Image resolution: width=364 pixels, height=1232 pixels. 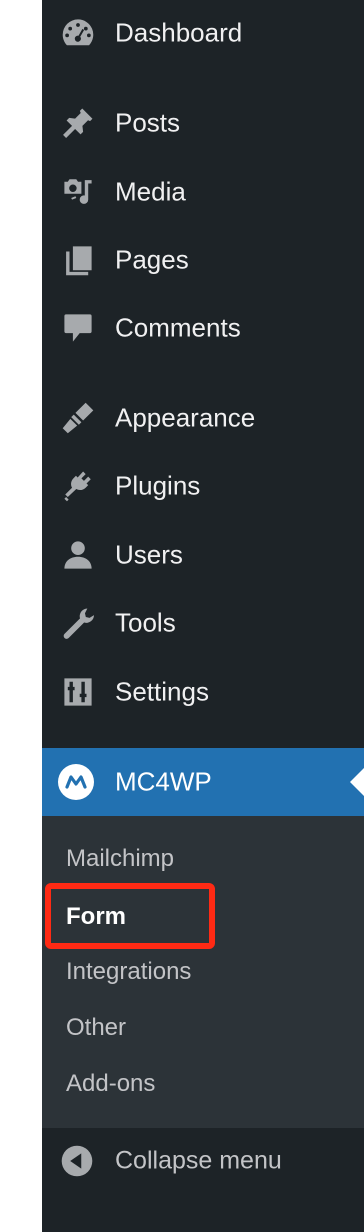 I want to click on menu-item-media: Media, so click(x=203, y=192).